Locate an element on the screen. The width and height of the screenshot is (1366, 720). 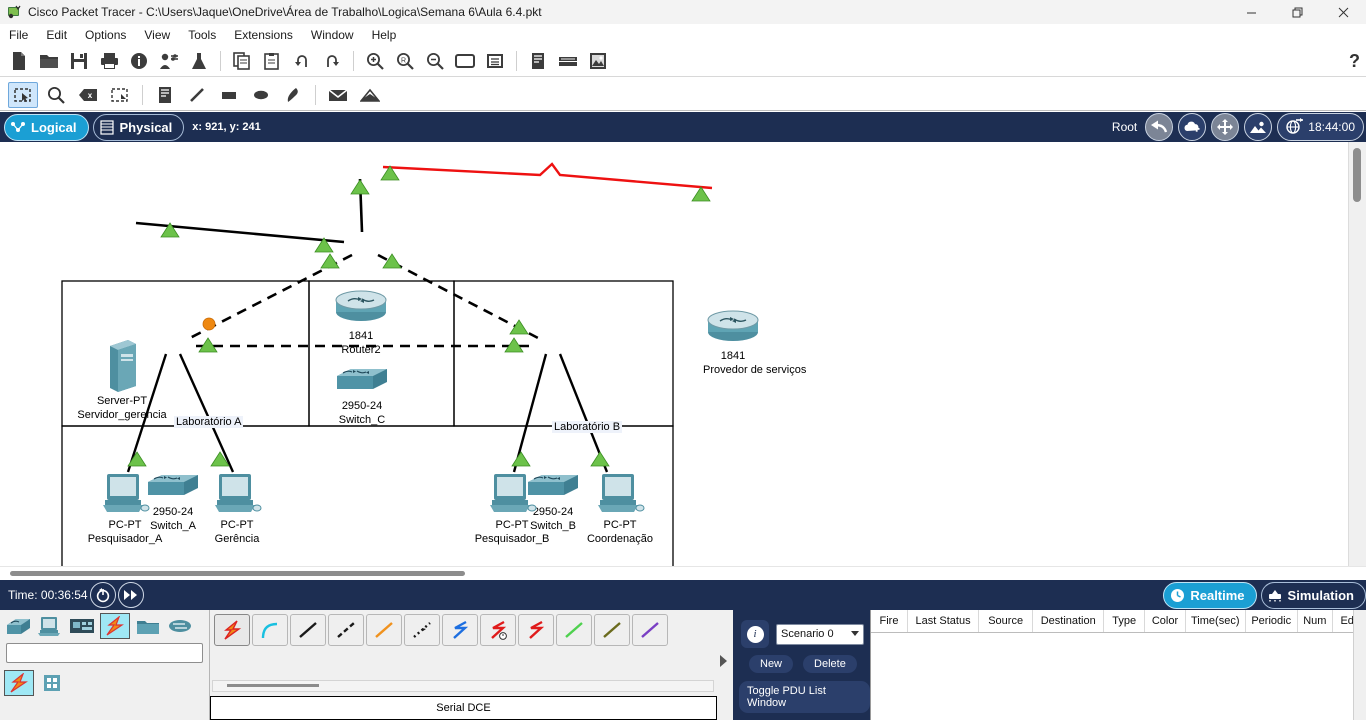
navigate-back-icon is located at coordinates (1159, 127).